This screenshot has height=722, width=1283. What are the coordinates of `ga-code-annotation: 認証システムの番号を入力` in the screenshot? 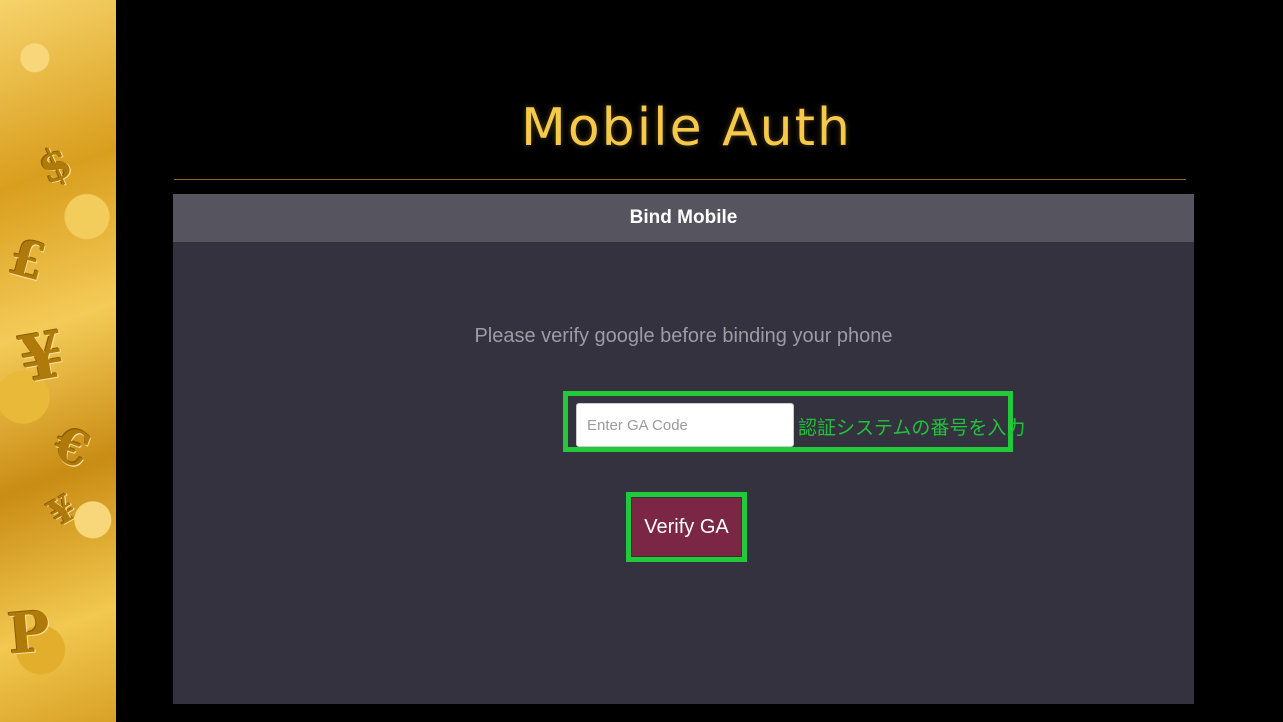 It's located at (912, 428).